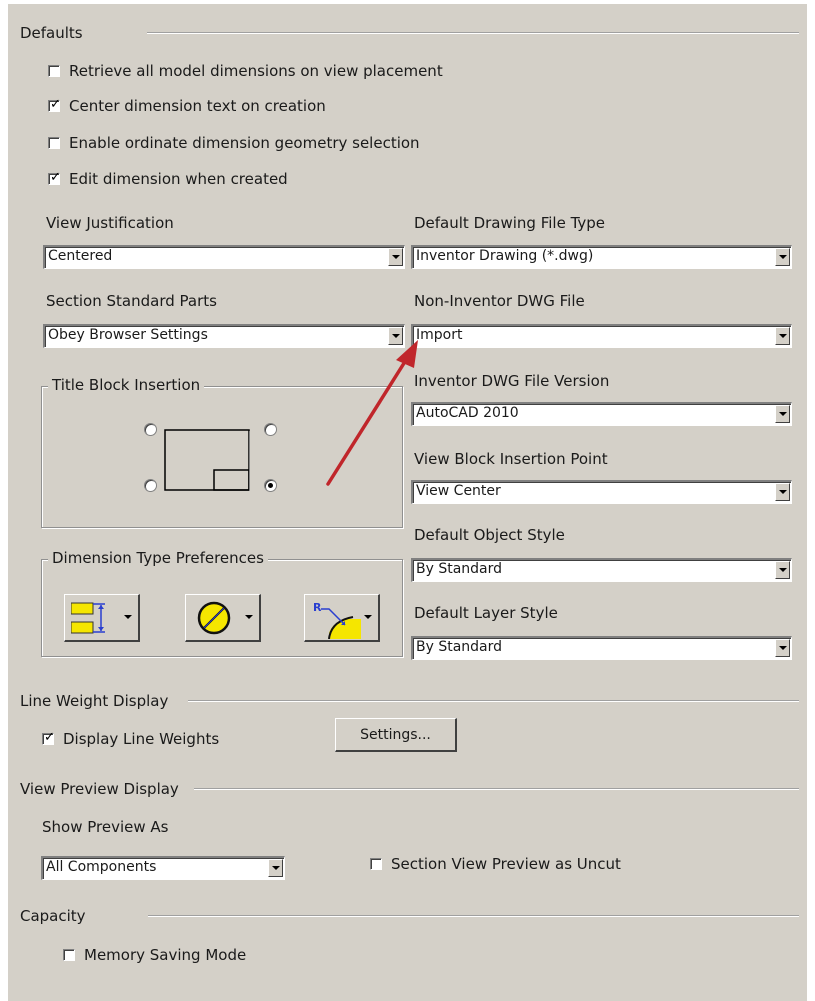 The width and height of the screenshot is (815, 1001). What do you see at coordinates (601, 414) in the screenshot?
I see `inventor-dwg-file-version-select: AutoCAD 2010` at bounding box center [601, 414].